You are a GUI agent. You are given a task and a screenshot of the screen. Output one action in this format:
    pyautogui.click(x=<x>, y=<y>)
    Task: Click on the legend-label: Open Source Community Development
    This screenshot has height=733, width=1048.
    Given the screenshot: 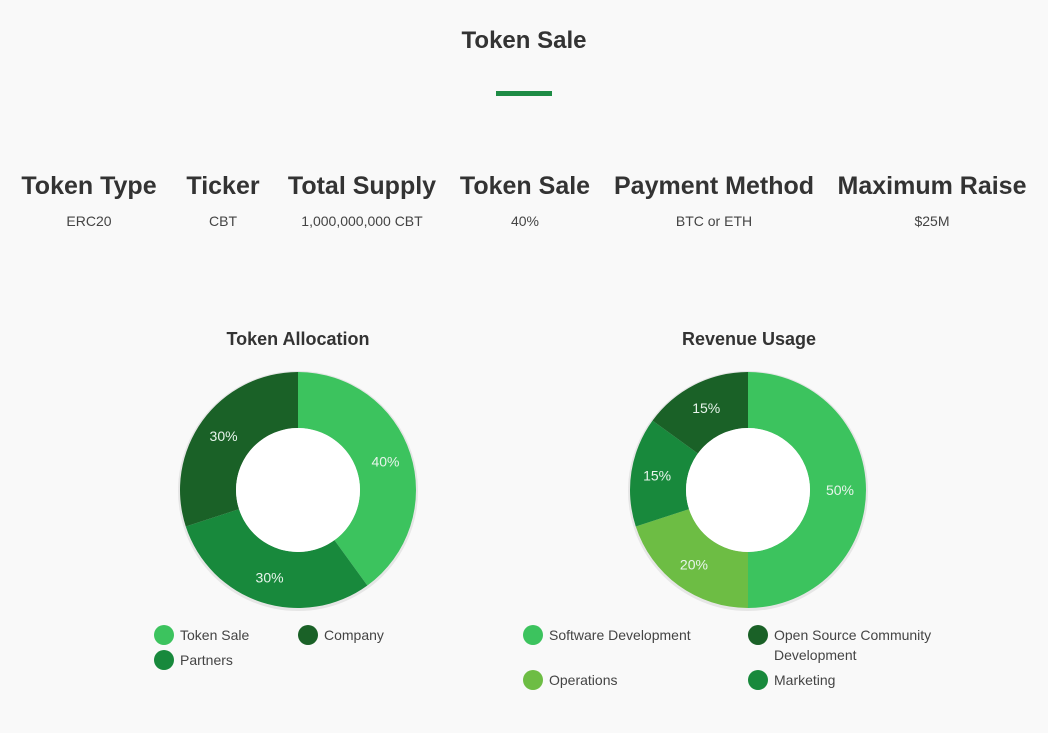 What is the action you would take?
    pyautogui.click(x=853, y=645)
    